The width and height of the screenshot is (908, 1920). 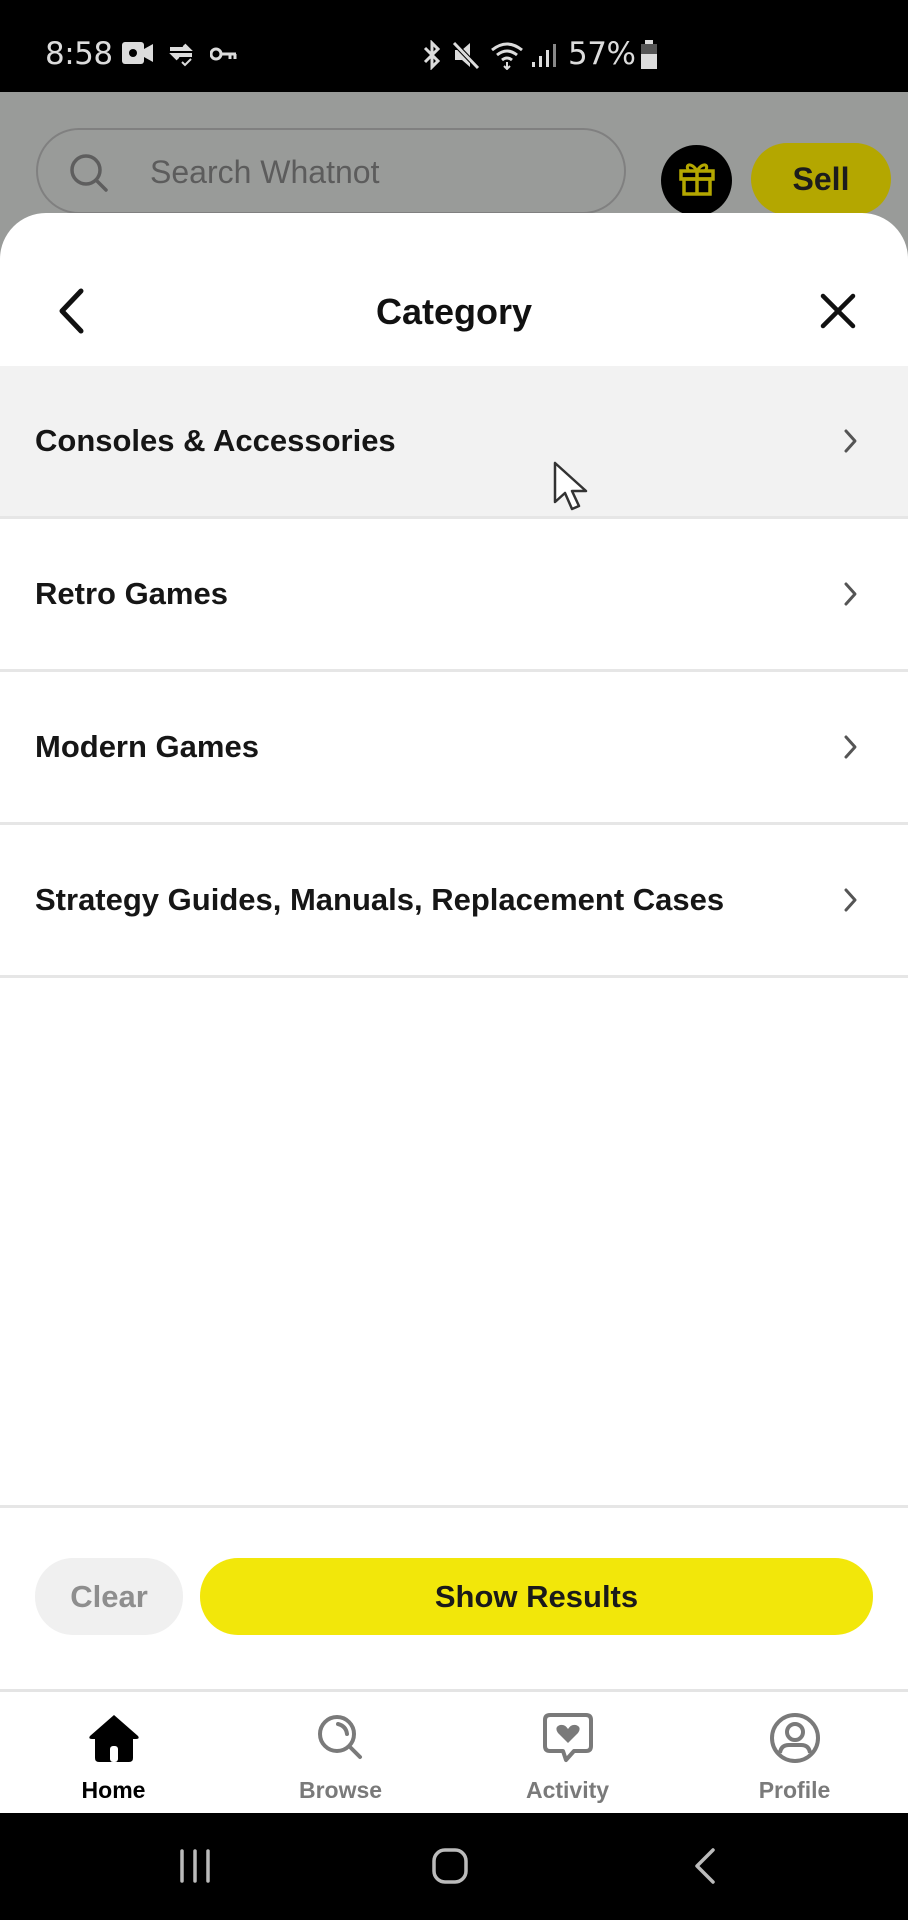 I want to click on sync-check-icon, so click(x=181, y=56).